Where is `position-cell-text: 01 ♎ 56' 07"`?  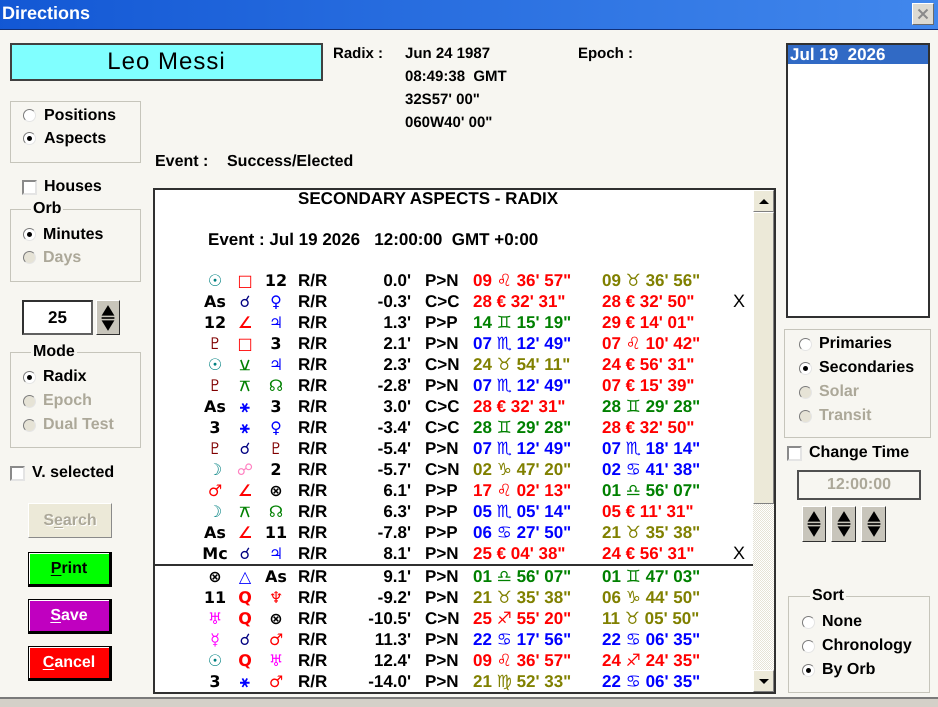 position-cell-text: 01 ♎ 56' 07" is located at coordinates (652, 490).